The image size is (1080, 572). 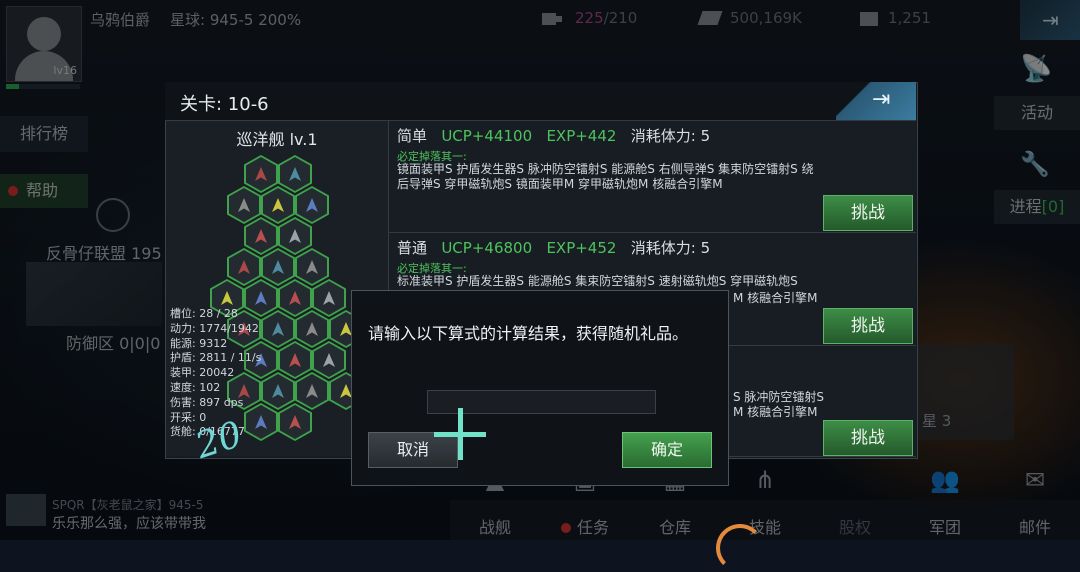 I want to click on plus-mark, so click(x=460, y=434).